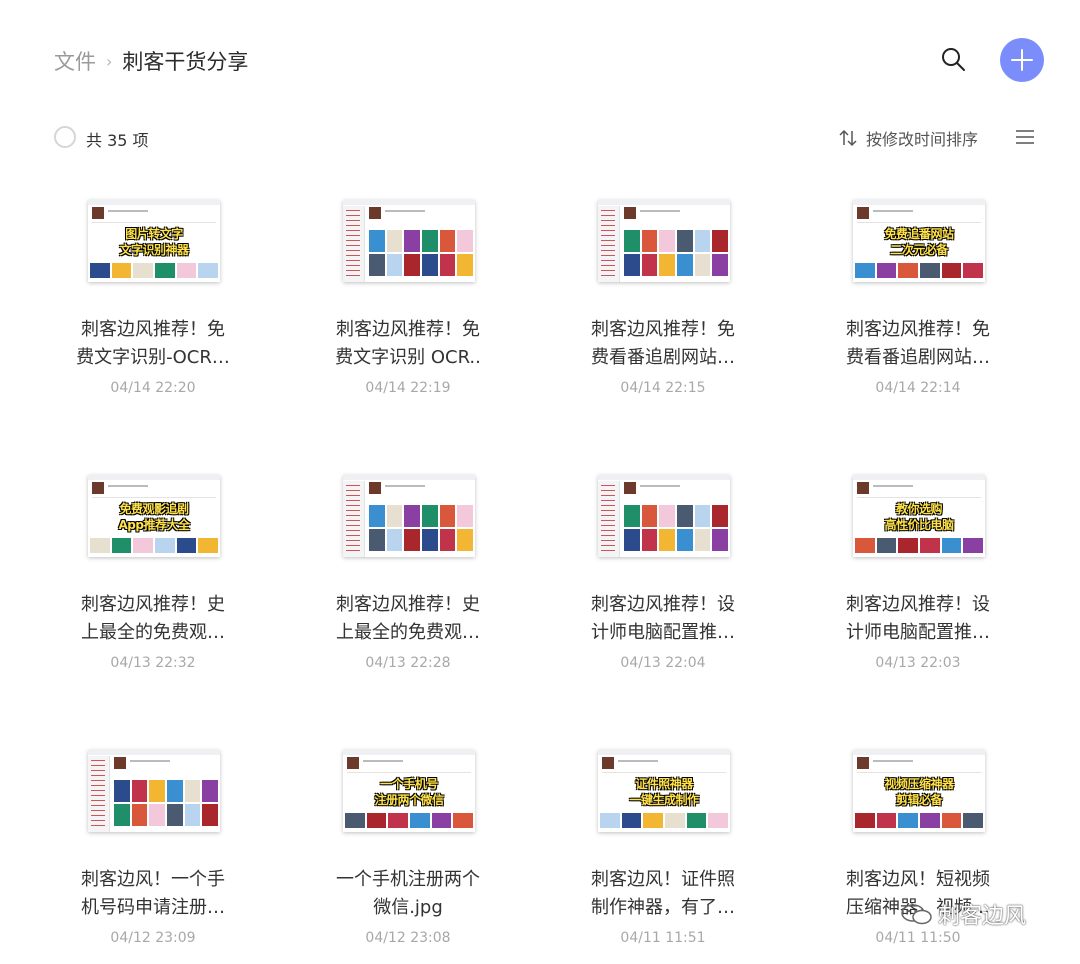 Image resolution: width=1080 pixels, height=964 pixels. I want to click on file-date: 04/14 22:15, so click(663, 388).